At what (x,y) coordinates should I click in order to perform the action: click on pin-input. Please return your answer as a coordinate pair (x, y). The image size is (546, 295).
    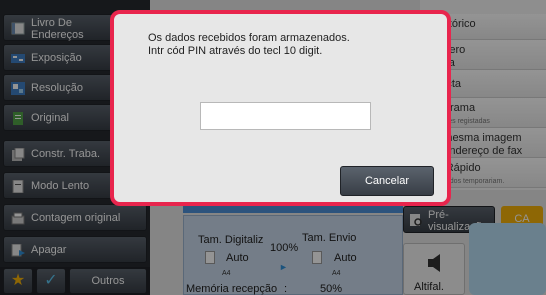
    Looking at the image, I should click on (285, 116).